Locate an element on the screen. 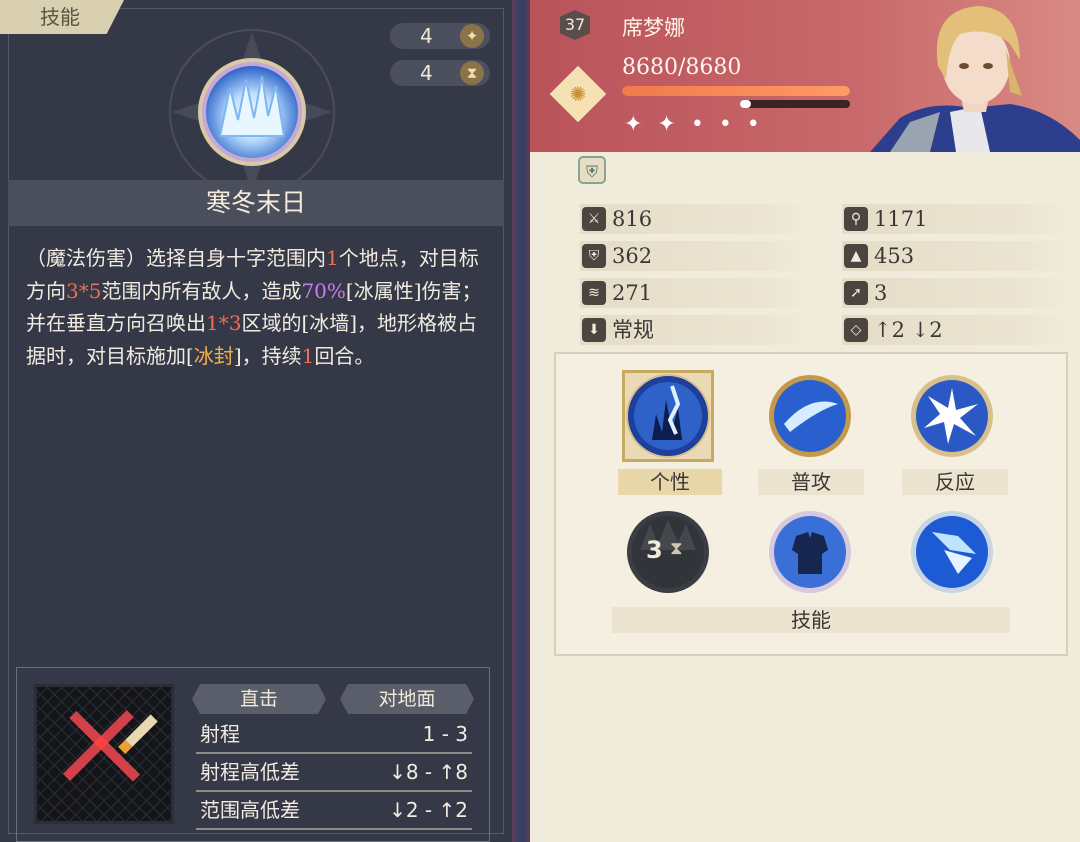 The height and width of the screenshot is (842, 1080). background-strip is located at coordinates (522, 421).